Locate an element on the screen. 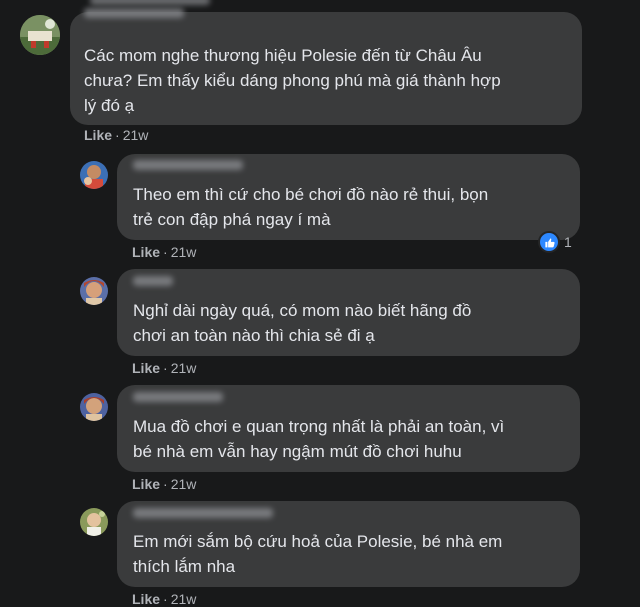 Image resolution: width=640 pixels, height=607 pixels. reaction-summary: 1 is located at coordinates (555, 242).